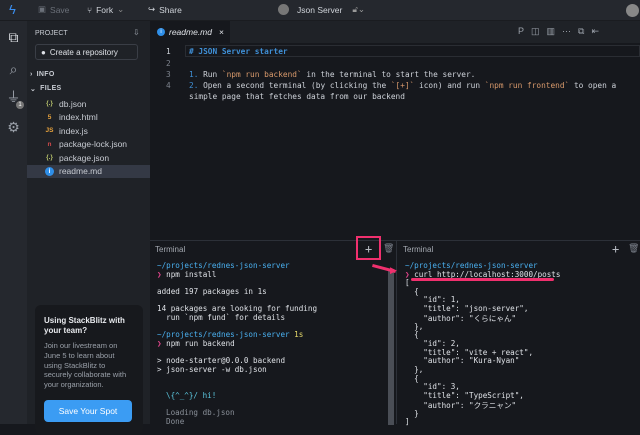  I want to click on cloud-download-icon: ⇩, so click(136, 32).